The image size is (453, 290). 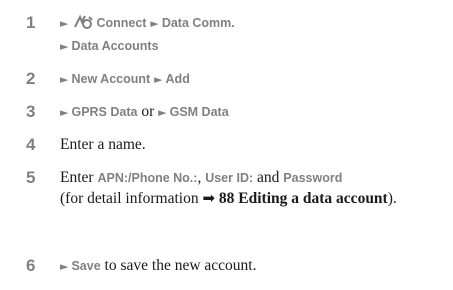 I want to click on step-body: ► GPRS Data or ► GSM Data, so click(x=252, y=112).